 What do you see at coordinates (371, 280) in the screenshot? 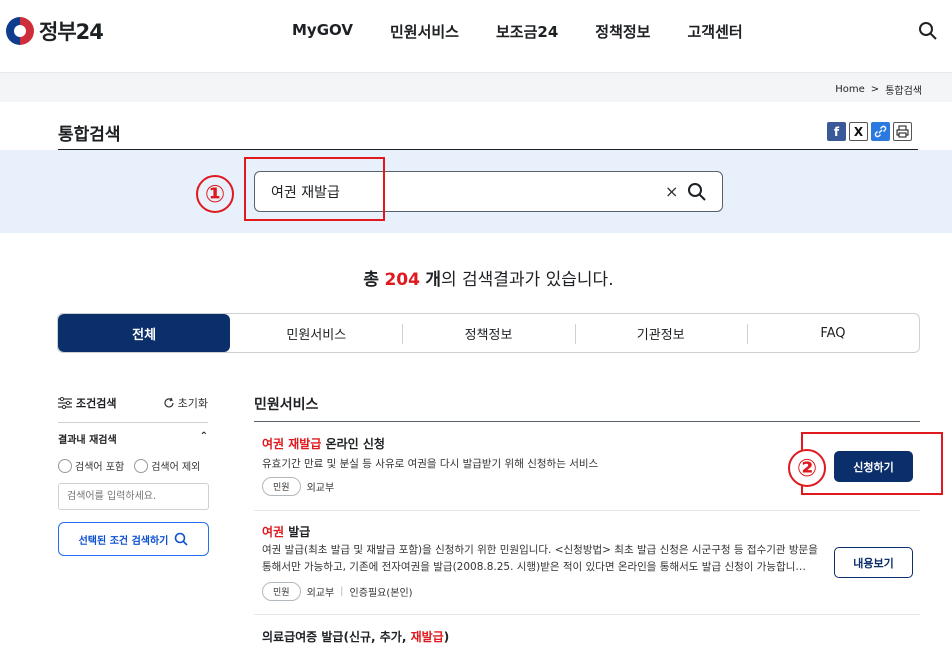
I see `count-prefix: 총` at bounding box center [371, 280].